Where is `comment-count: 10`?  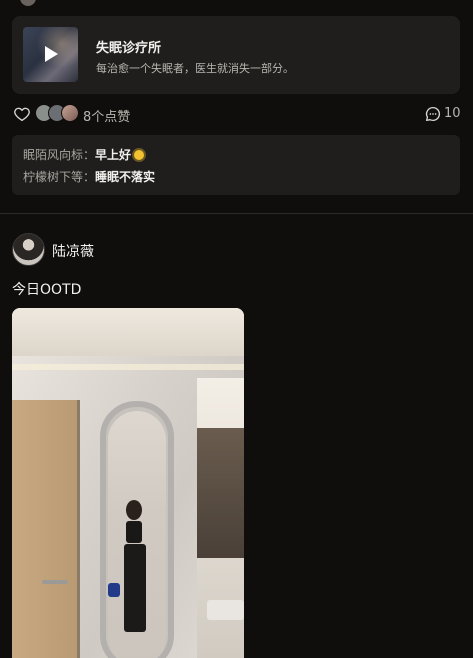
comment-count: 10 is located at coordinates (452, 113).